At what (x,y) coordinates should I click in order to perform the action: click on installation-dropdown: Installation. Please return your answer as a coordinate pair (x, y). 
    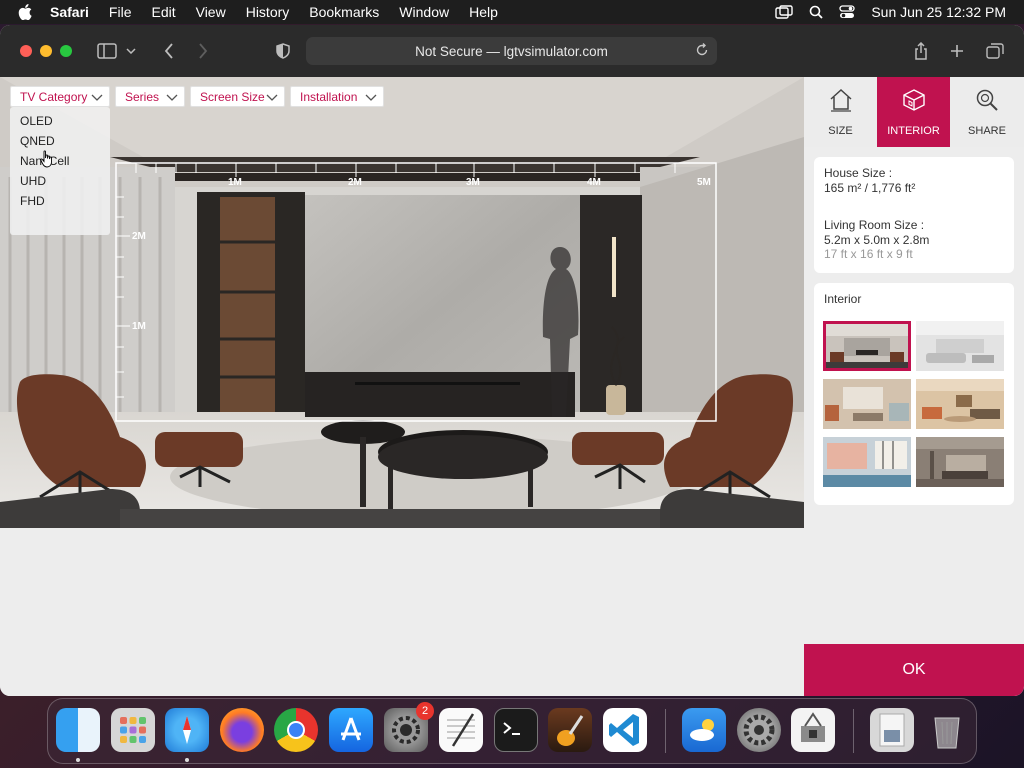
    Looking at the image, I should click on (337, 96).